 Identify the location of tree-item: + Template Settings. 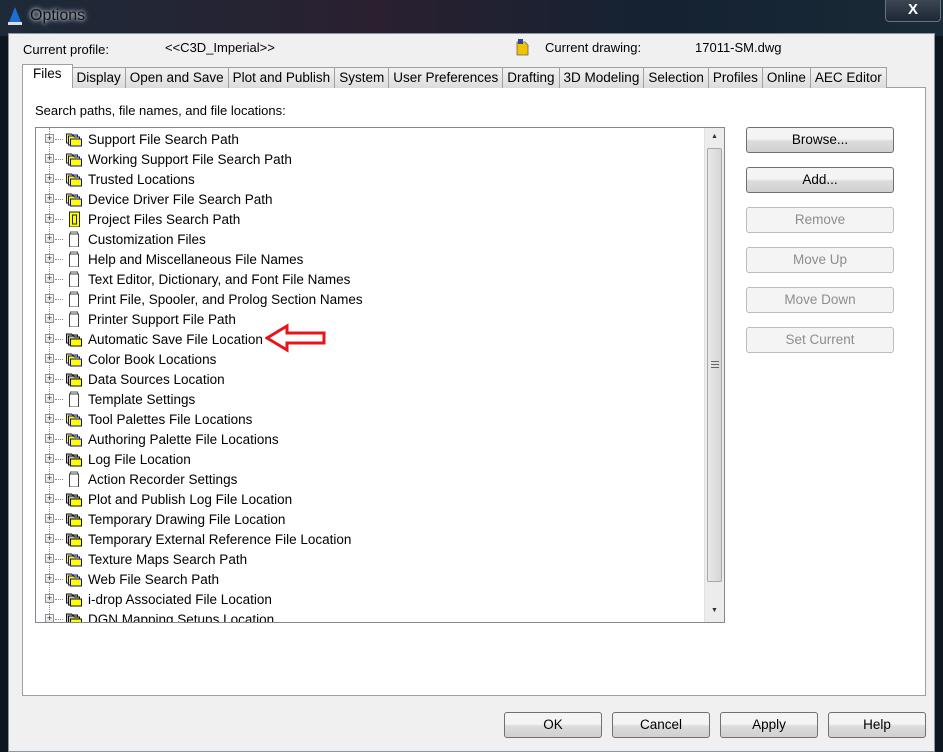
(368, 399).